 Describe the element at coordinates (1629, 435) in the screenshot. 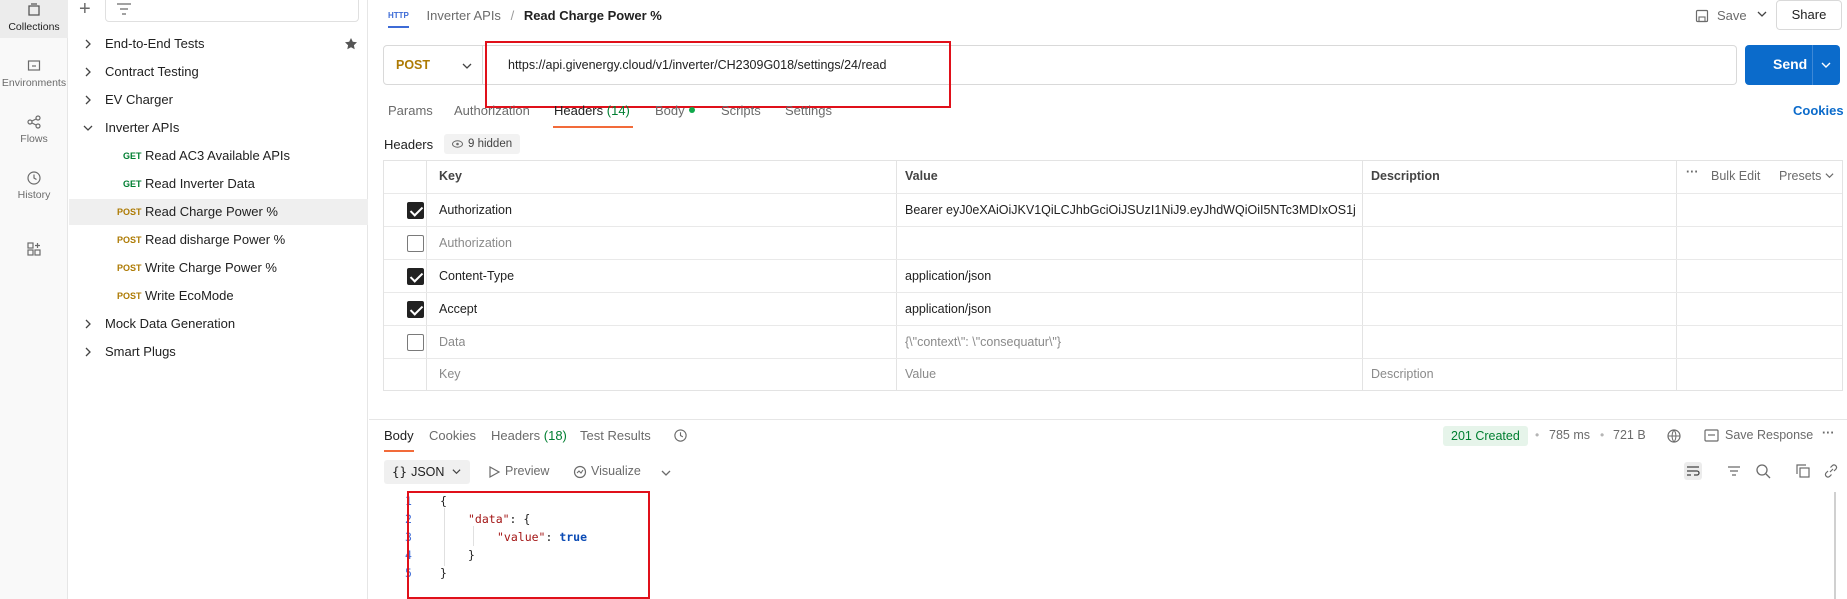

I see `response-size: 721 B` at that location.